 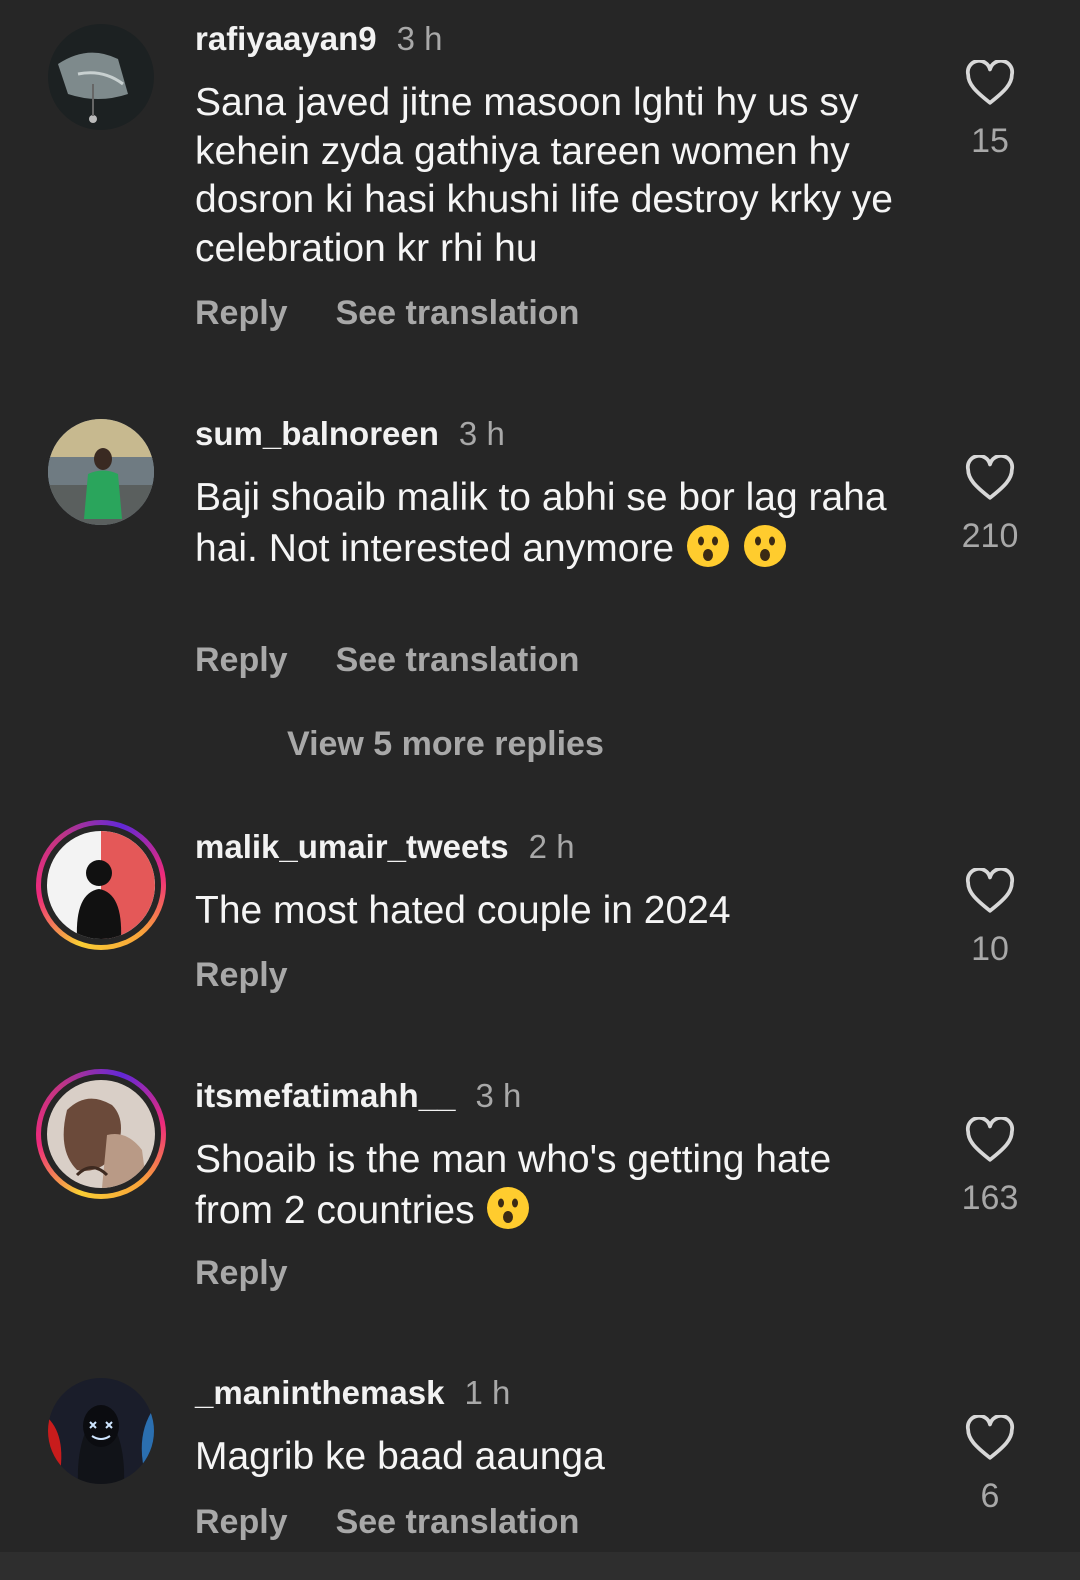 I want to click on comment-text: Magrib ke baad aaunga, so click(x=400, y=1456).